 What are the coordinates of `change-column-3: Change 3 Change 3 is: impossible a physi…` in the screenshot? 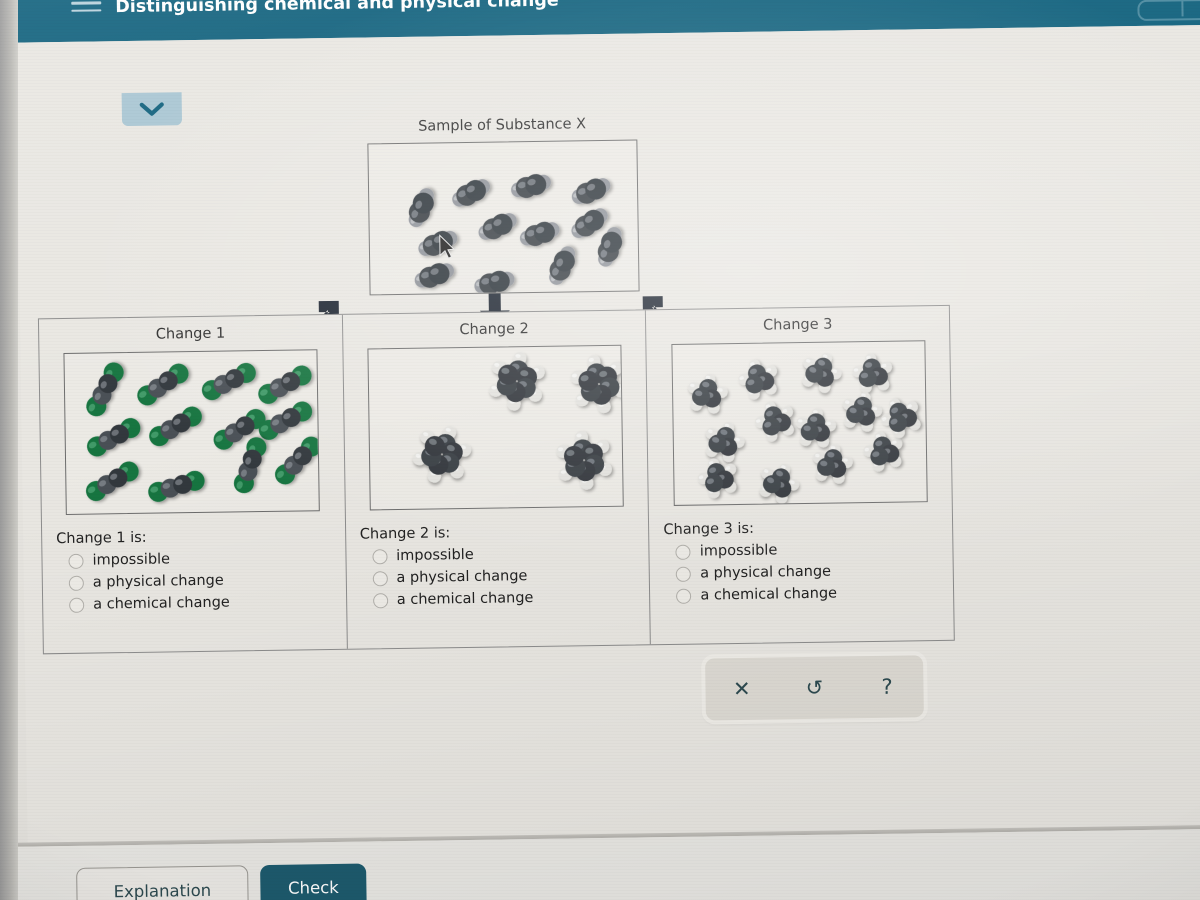 It's located at (799, 475).